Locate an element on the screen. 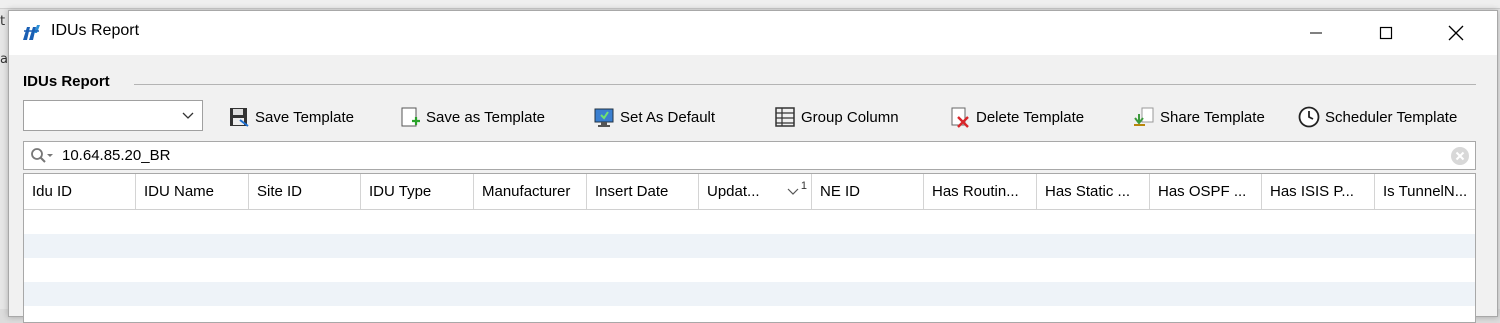  close-button is located at coordinates (1456, 33).